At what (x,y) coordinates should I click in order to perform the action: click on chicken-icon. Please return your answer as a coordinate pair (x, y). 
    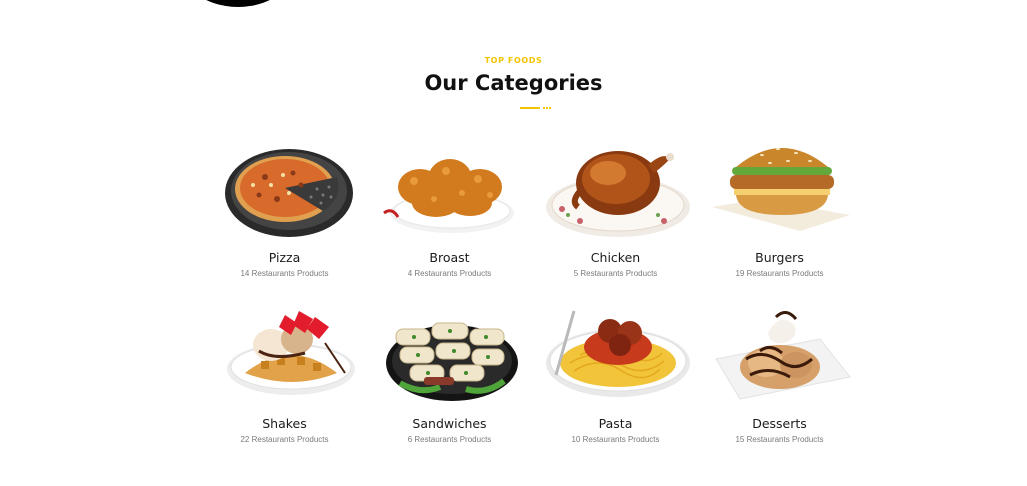
    Looking at the image, I should click on (616, 192).